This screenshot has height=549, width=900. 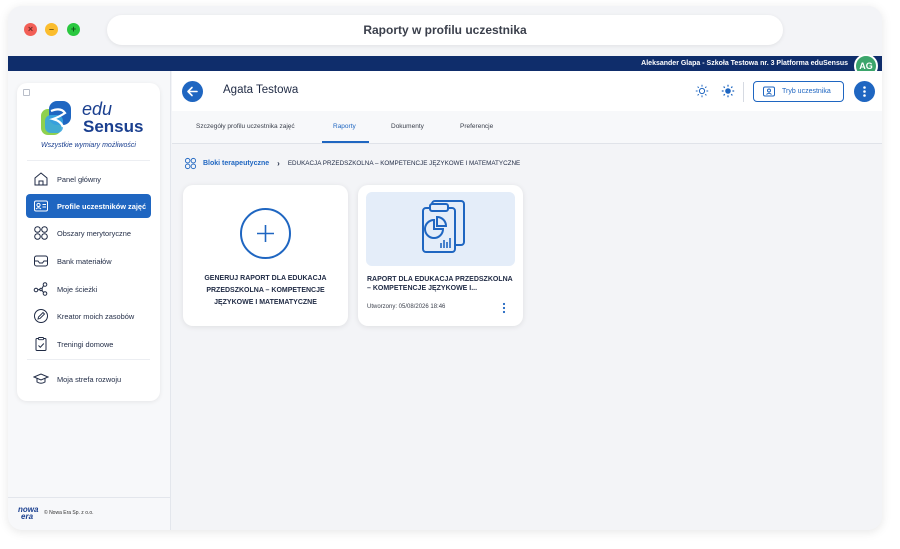 I want to click on sidebar-item-label: Obszary merytoryczne, so click(x=94, y=233).